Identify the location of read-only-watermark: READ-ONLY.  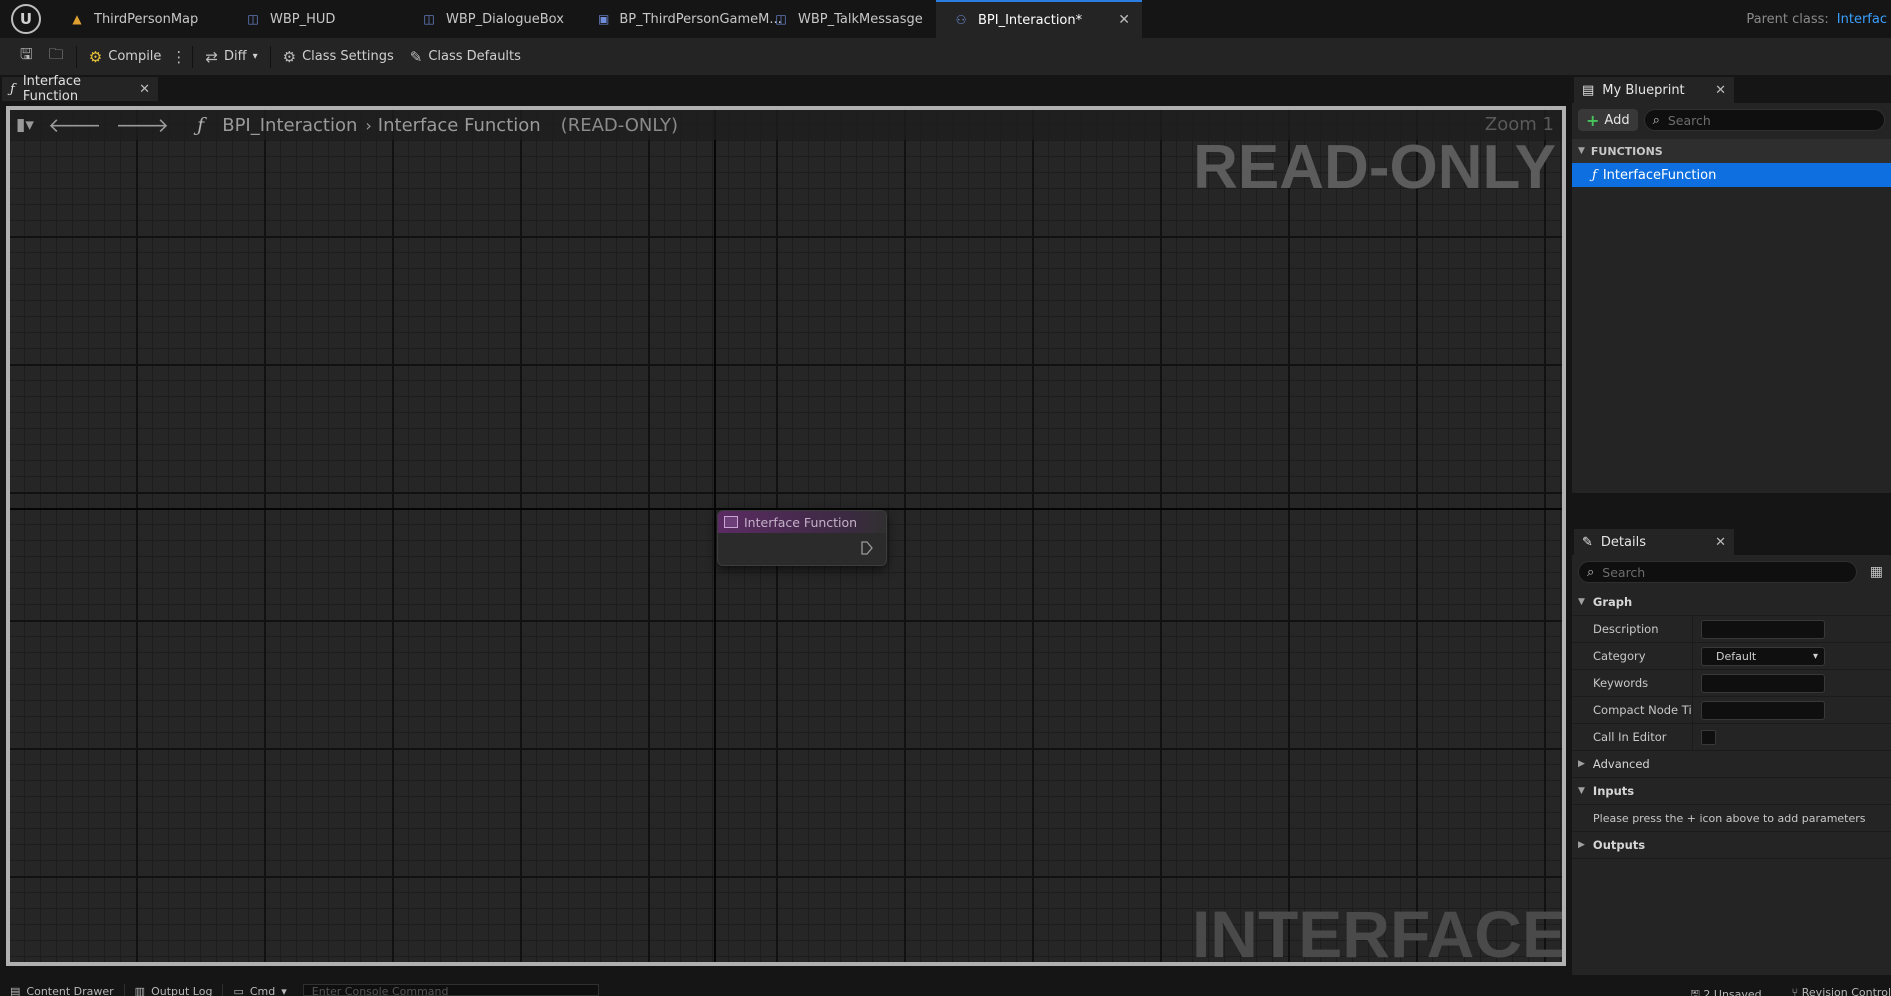
(1374, 167).